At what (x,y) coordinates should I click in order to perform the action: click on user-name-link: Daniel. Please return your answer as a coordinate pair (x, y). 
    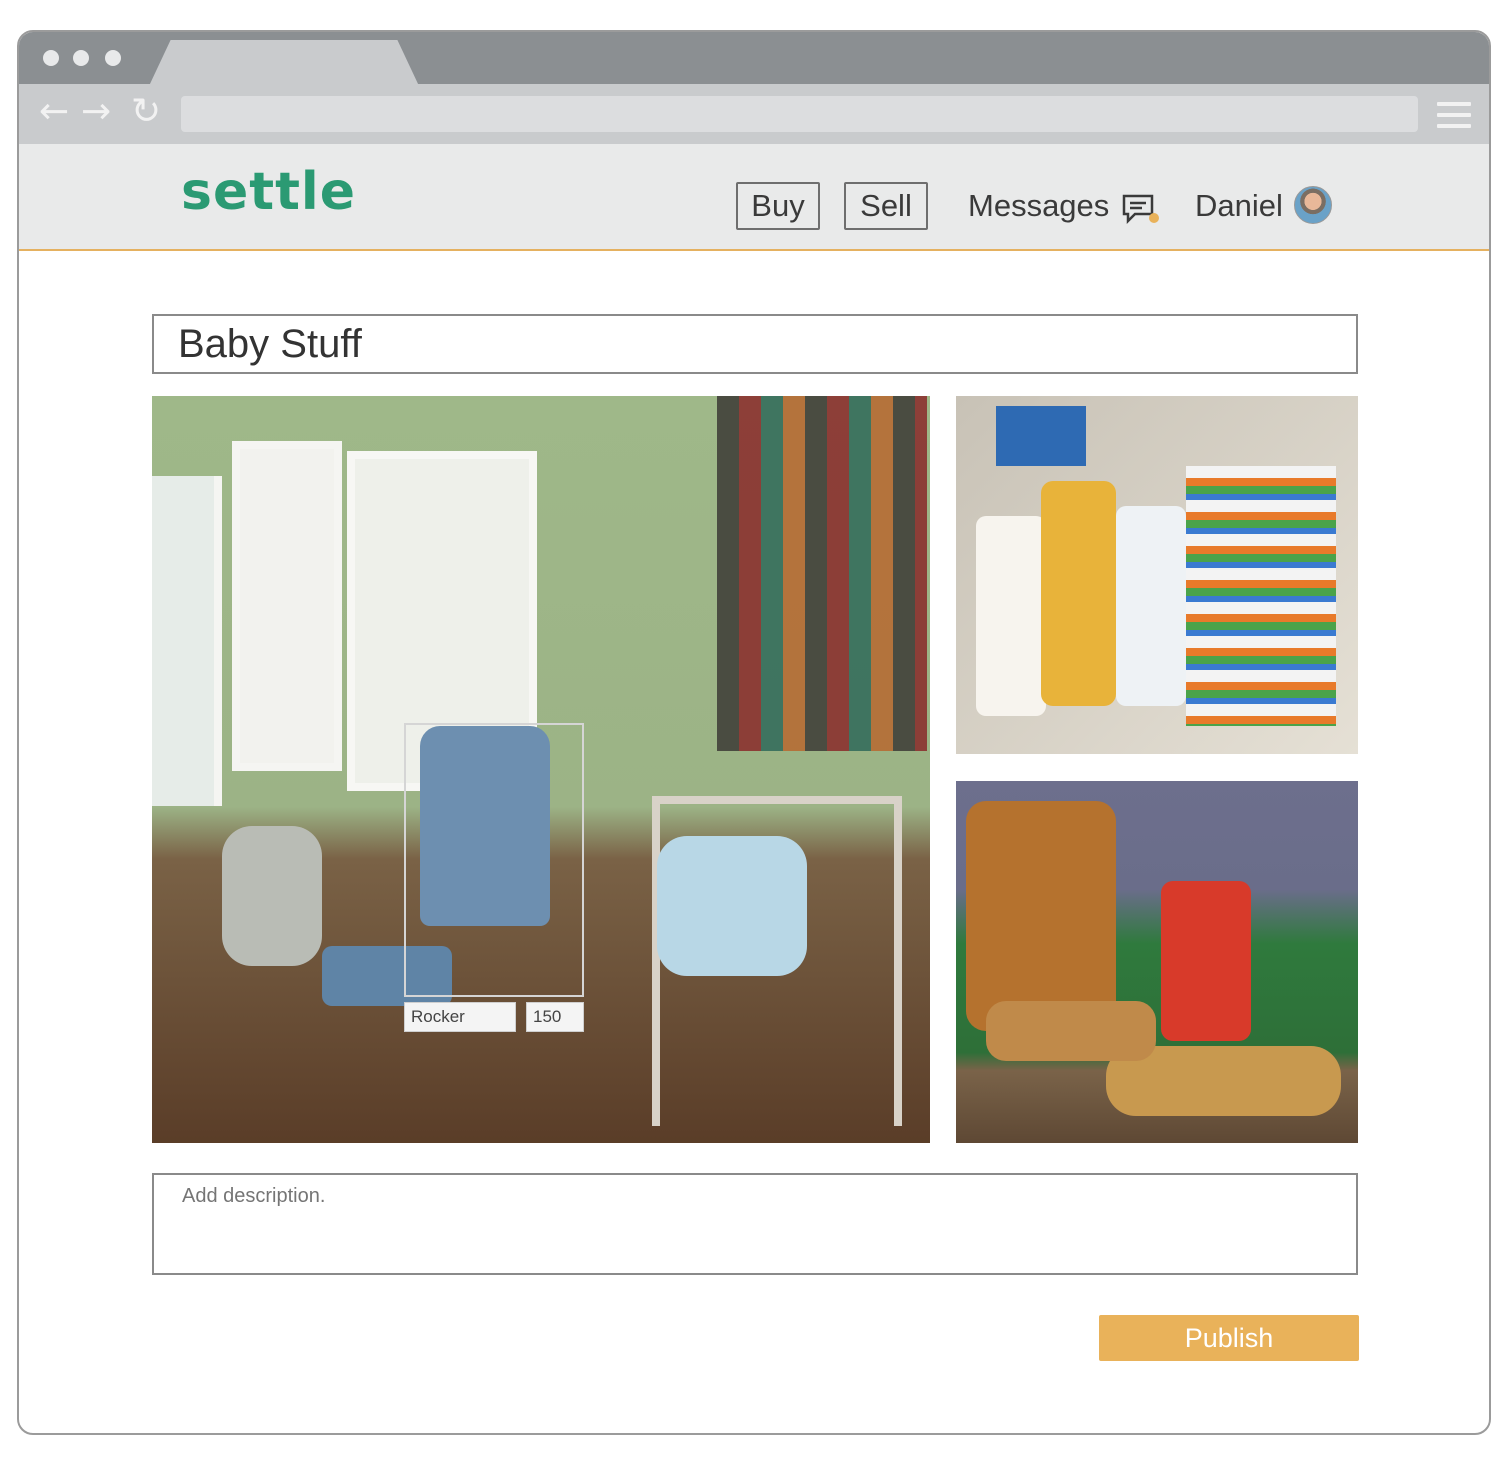
    Looking at the image, I should click on (1239, 206).